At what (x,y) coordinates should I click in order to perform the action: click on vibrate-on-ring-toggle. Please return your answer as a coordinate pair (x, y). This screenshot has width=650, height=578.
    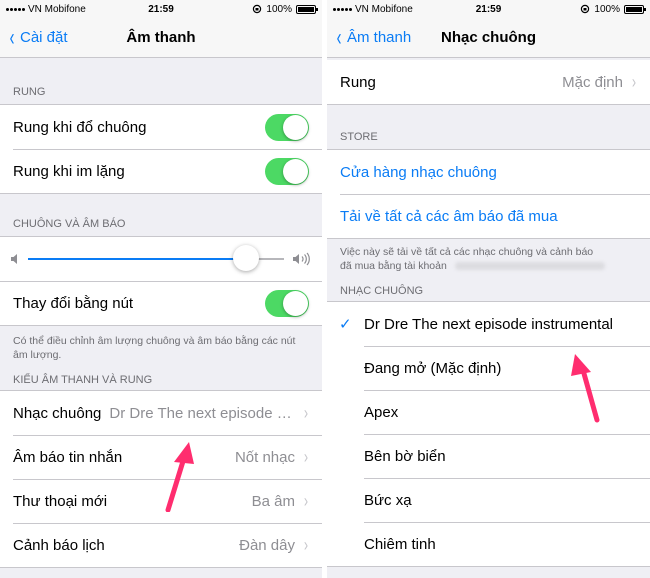
    Looking at the image, I should click on (287, 127).